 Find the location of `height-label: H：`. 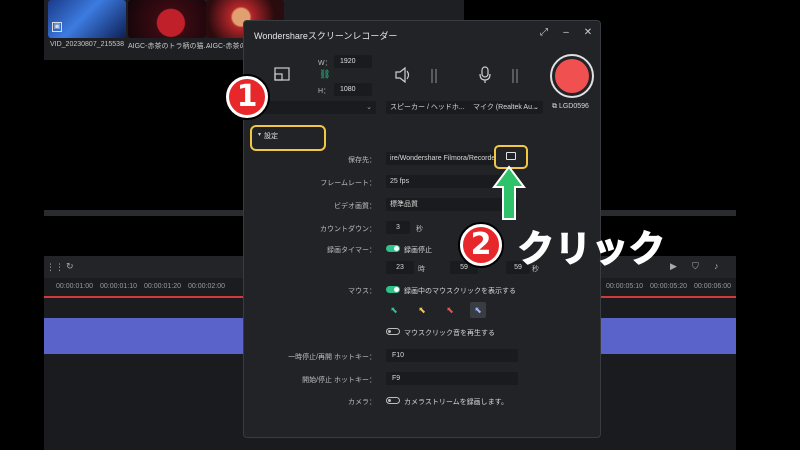

height-label: H： is located at coordinates (324, 91).